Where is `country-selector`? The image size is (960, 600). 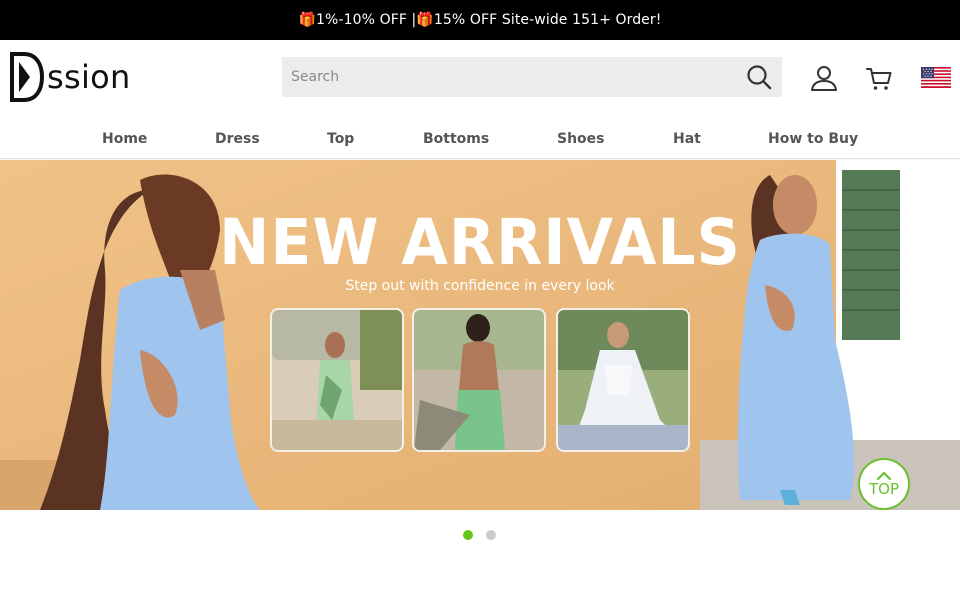 country-selector is located at coordinates (936, 77).